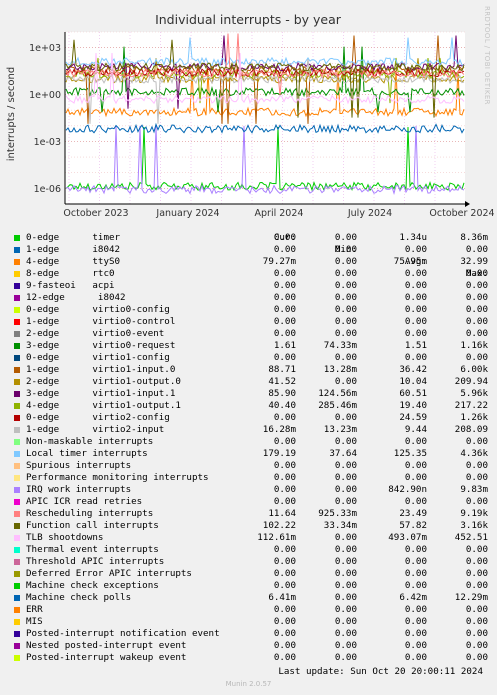  I want to click on legend-series-name: Posted-interrupt notification event, so click(123, 633).